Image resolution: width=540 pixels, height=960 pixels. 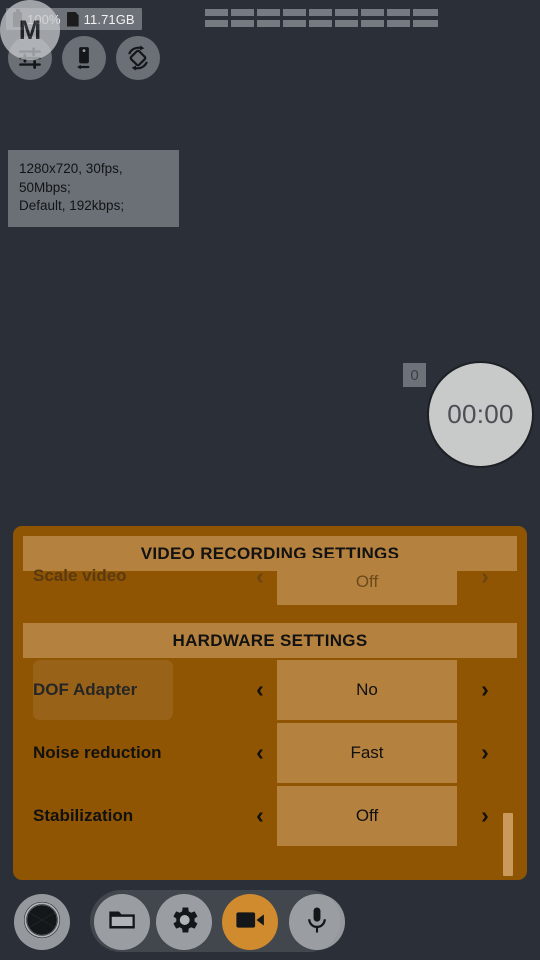 I want to click on row-focus-highlight, so click(x=103, y=690).